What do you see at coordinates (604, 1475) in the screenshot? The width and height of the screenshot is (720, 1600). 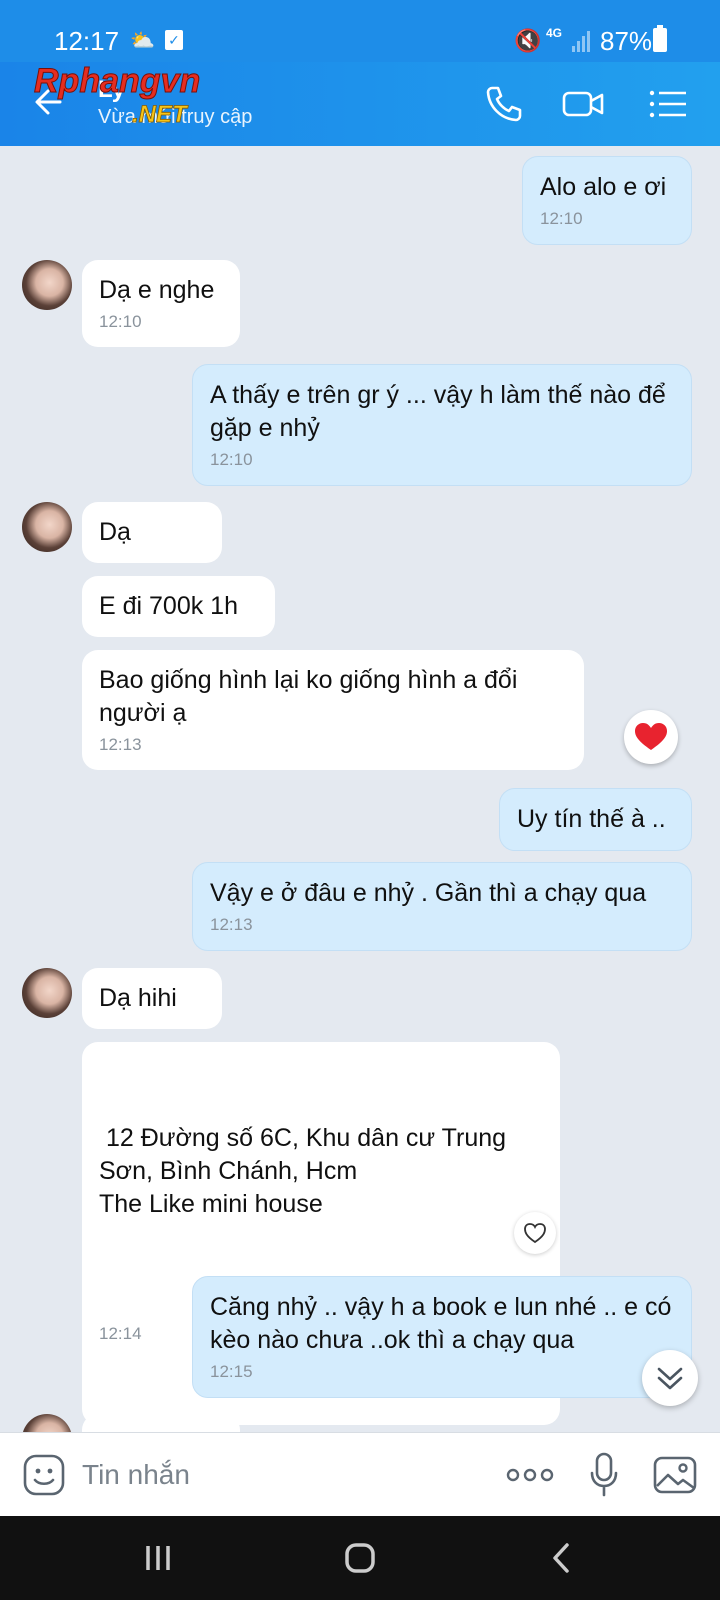 I see `microphone-icon` at bounding box center [604, 1475].